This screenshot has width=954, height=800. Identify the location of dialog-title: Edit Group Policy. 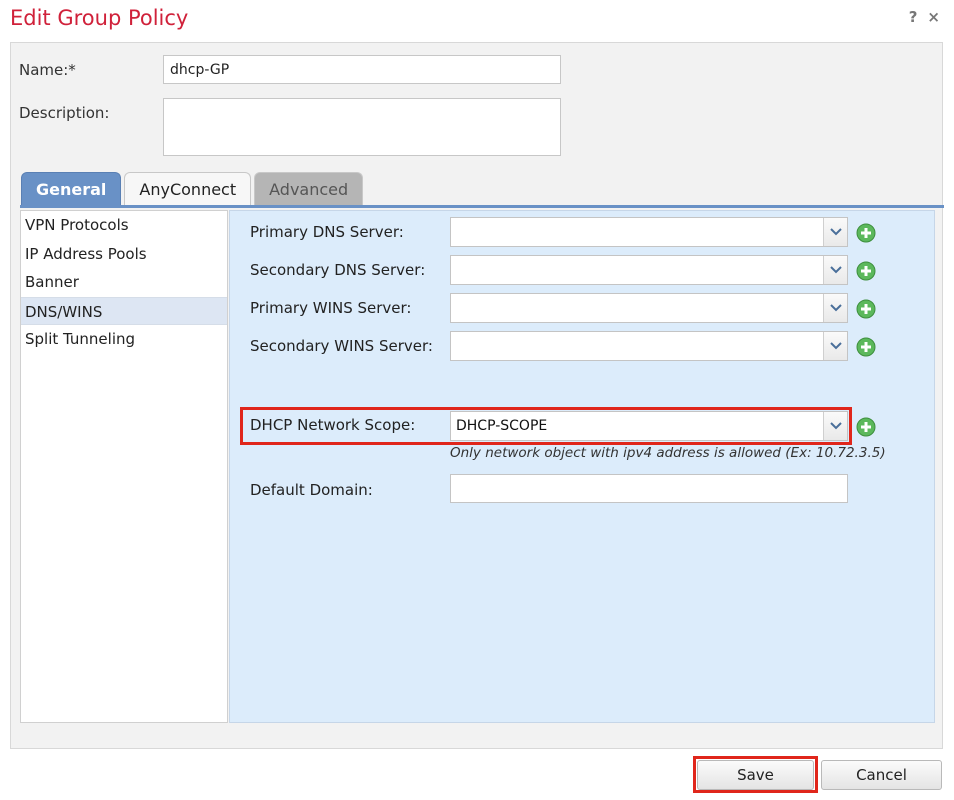
(99, 18).